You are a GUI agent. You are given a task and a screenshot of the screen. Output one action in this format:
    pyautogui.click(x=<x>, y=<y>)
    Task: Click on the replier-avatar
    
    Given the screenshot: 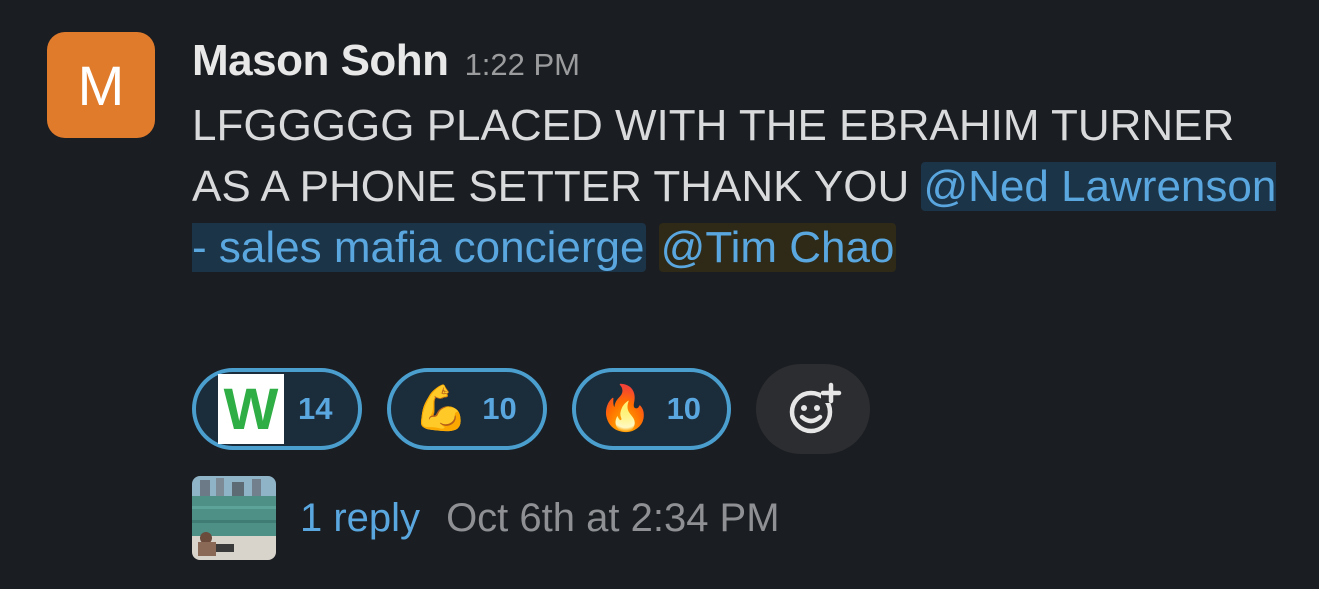 What is the action you would take?
    pyautogui.click(x=234, y=518)
    